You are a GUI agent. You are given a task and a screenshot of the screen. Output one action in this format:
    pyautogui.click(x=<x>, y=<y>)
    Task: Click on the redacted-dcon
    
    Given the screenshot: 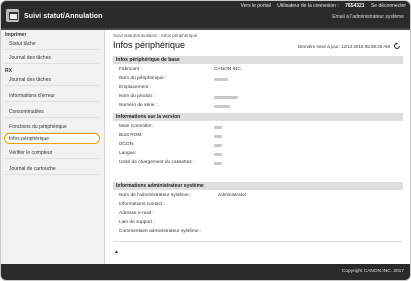 What is the action you would take?
    pyautogui.click(x=218, y=145)
    